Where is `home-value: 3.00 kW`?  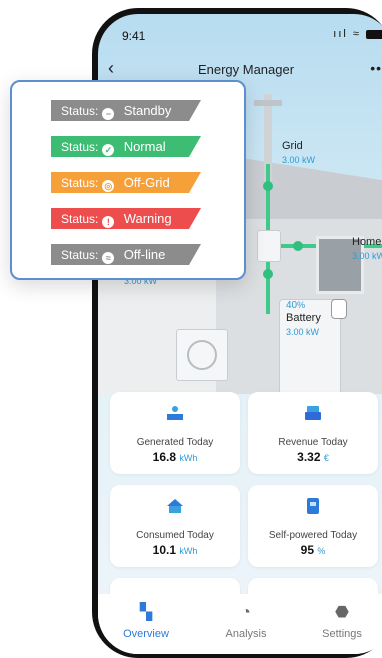 home-value: 3.00 kW is located at coordinates (367, 256).